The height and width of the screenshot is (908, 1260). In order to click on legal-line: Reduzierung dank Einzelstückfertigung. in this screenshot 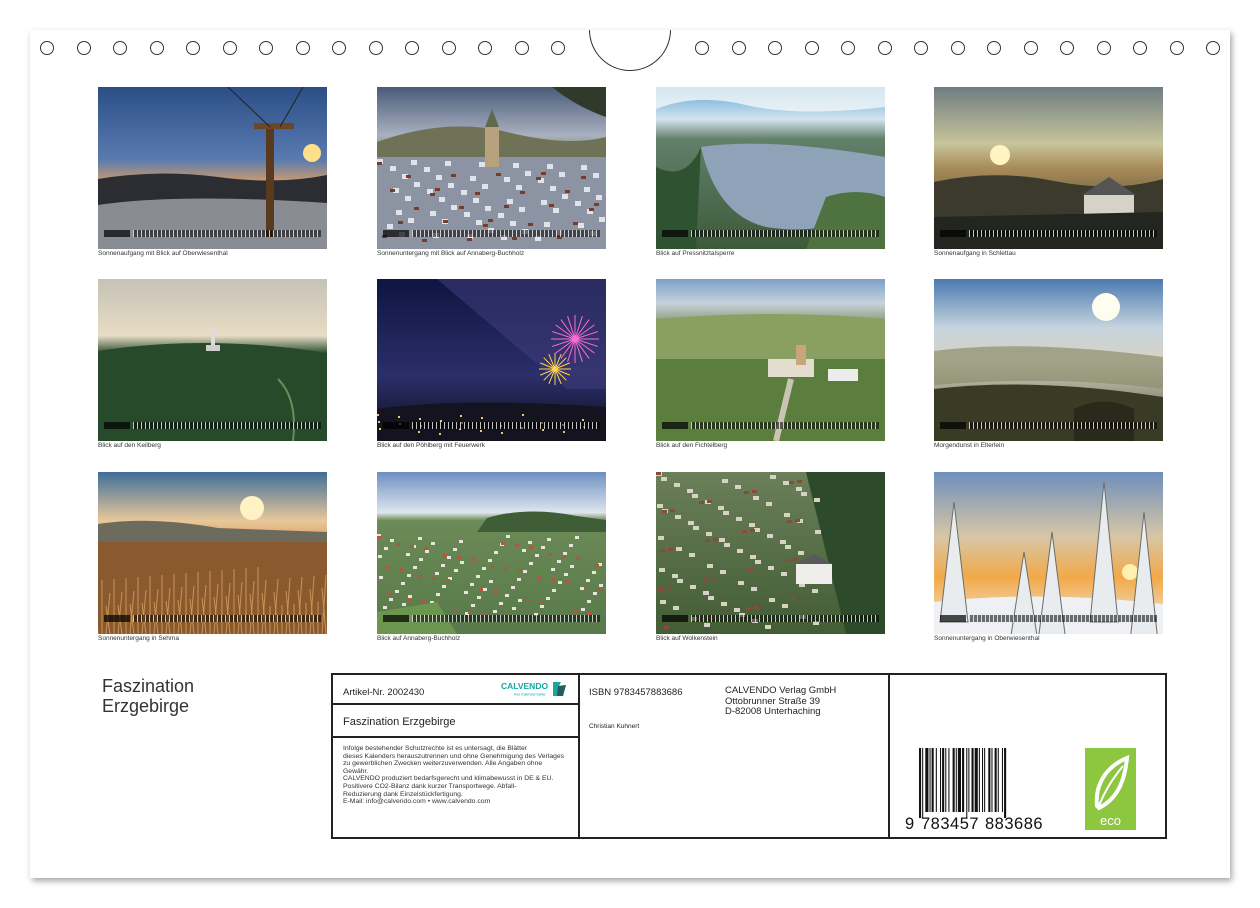, I will do `click(403, 794)`.